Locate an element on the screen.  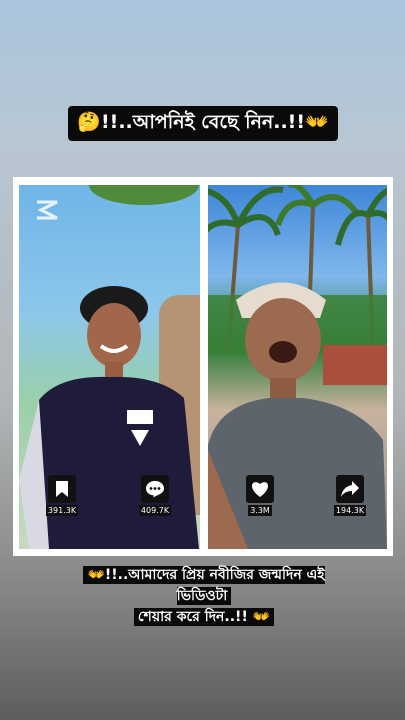
like-stat: 3.3M is located at coordinates (260, 495).